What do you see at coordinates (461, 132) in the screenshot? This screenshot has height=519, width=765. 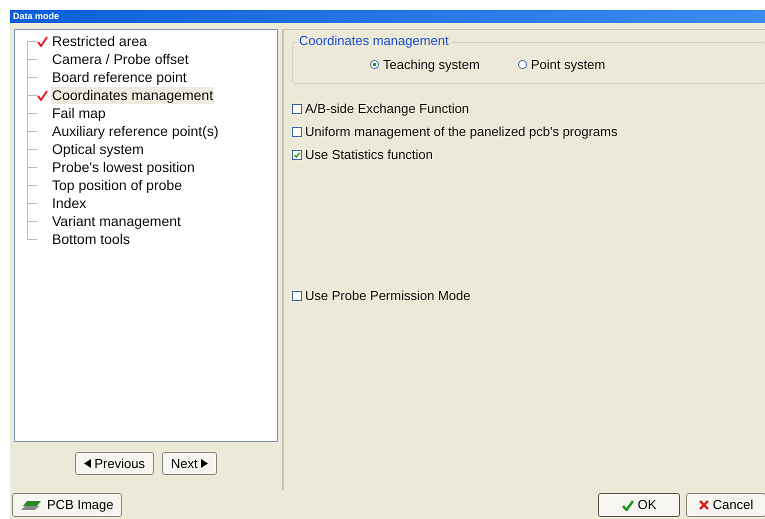 I see `checkbox-label: Uniform management of the panelized pcb's programs` at bounding box center [461, 132].